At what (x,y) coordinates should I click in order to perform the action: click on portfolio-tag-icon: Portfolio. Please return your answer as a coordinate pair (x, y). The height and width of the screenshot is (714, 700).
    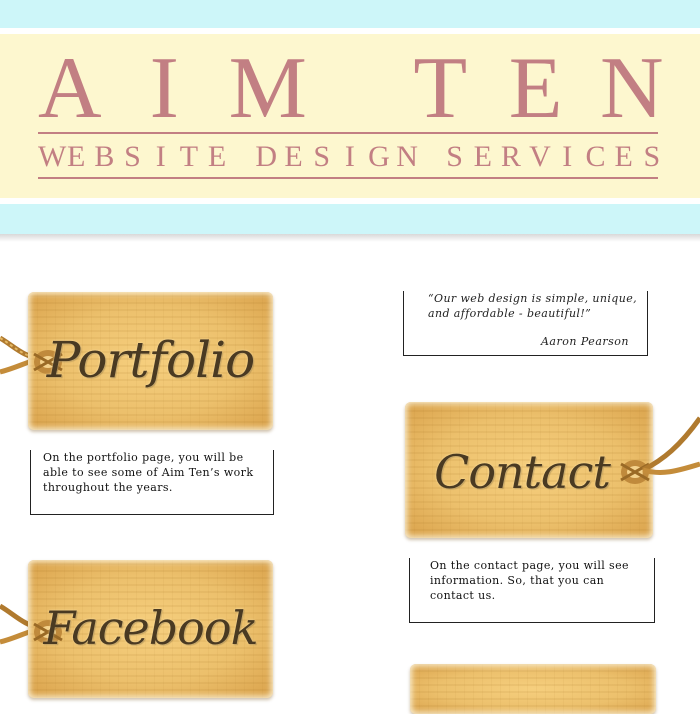
    Looking at the image, I should click on (150, 361).